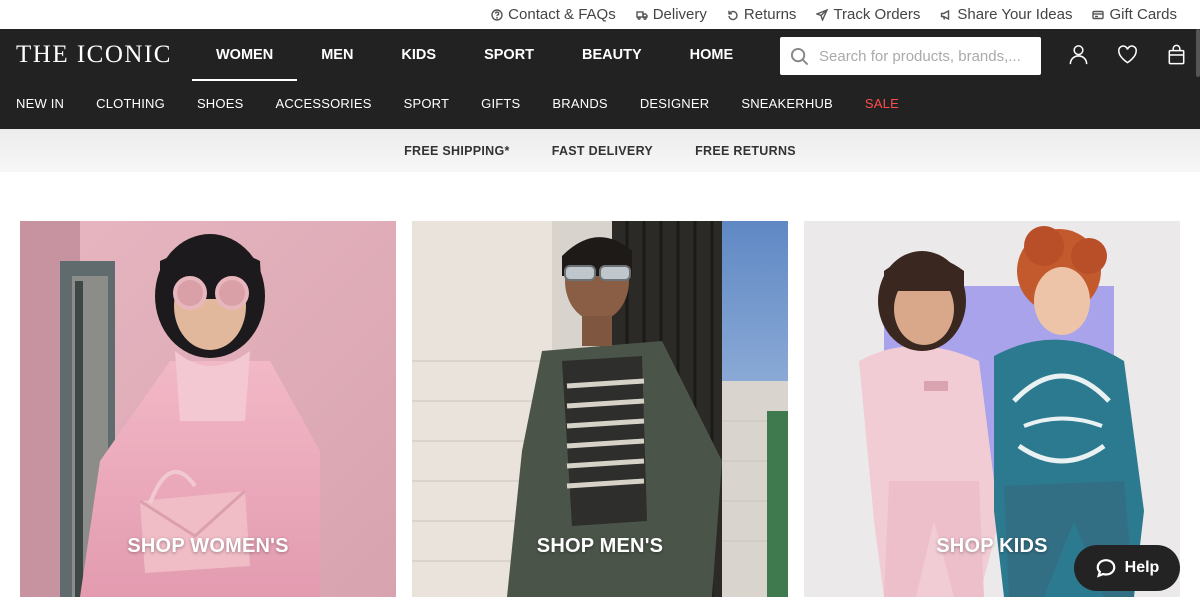 The image size is (1200, 600). I want to click on tile-label: SHOP MEN'S, so click(600, 546).